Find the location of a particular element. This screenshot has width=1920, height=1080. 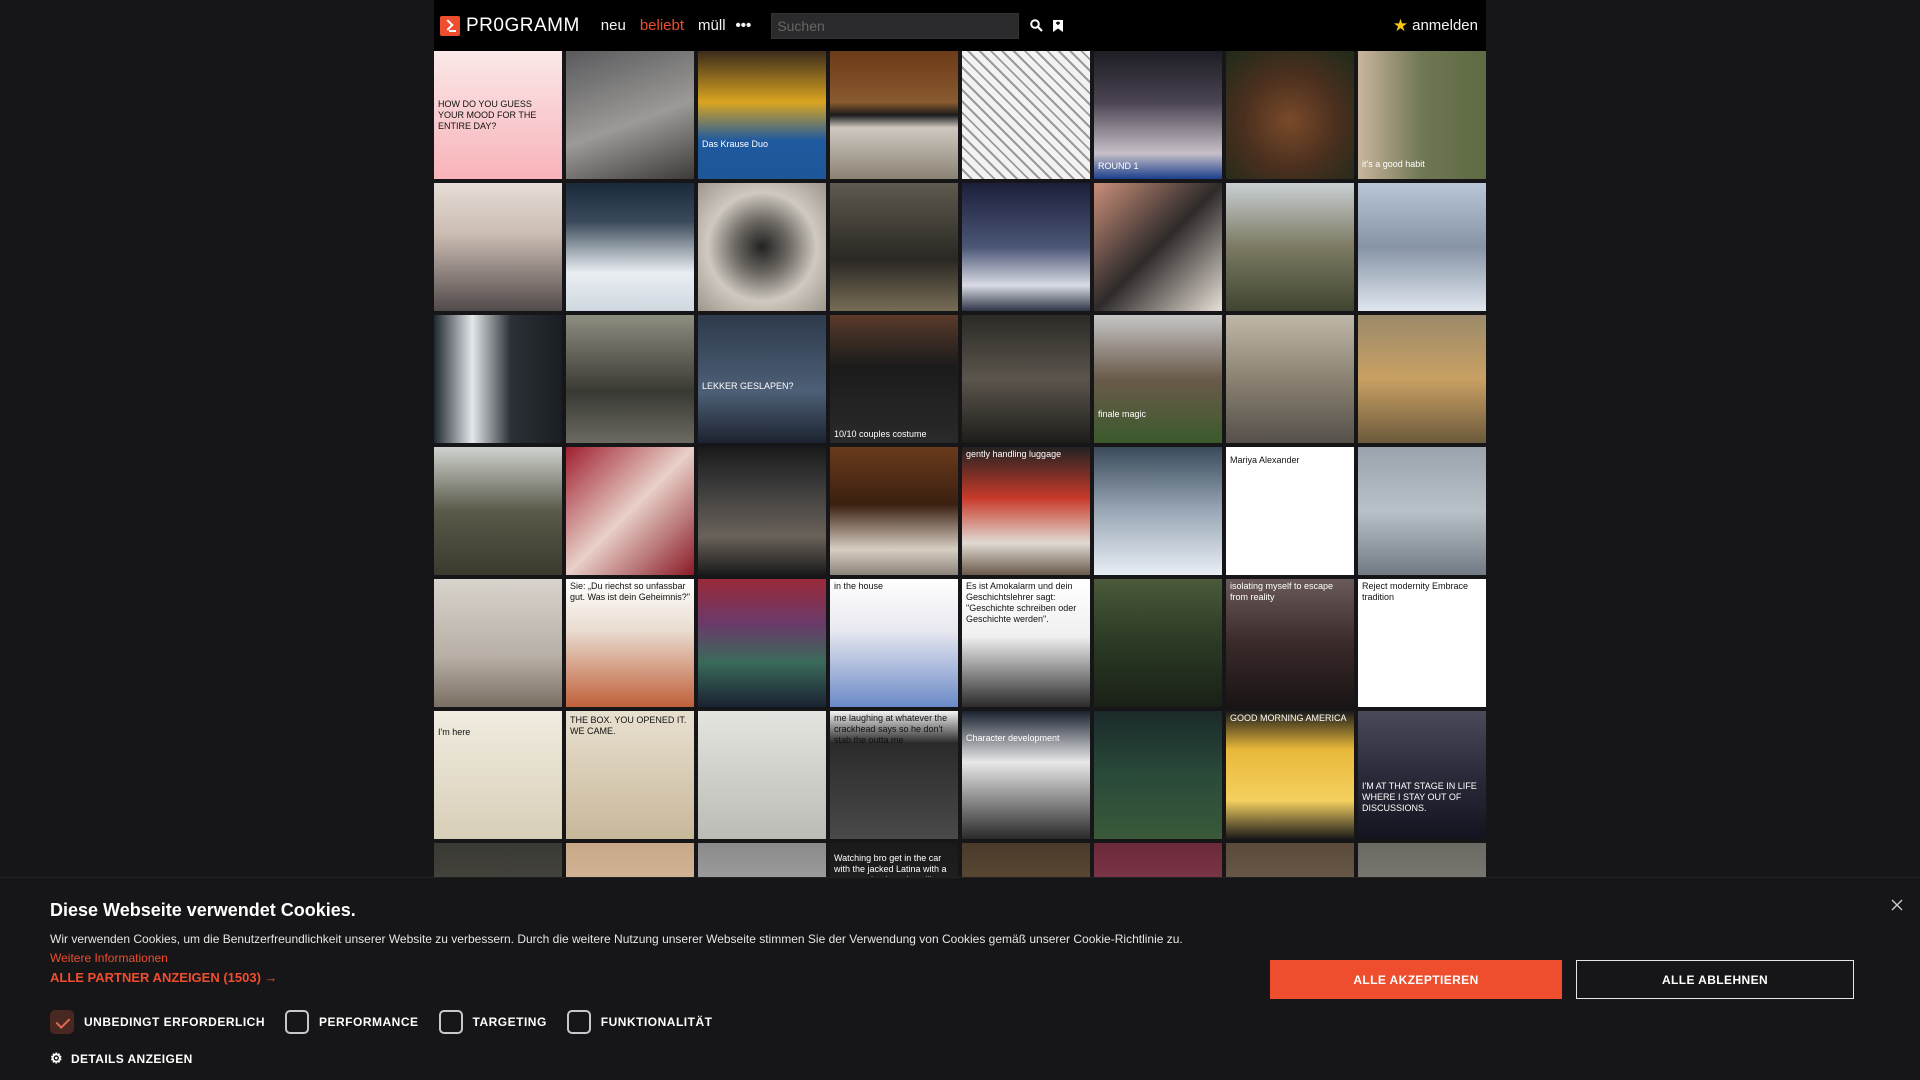

thumbnail-caption: finale magic is located at coordinates (1122, 414).